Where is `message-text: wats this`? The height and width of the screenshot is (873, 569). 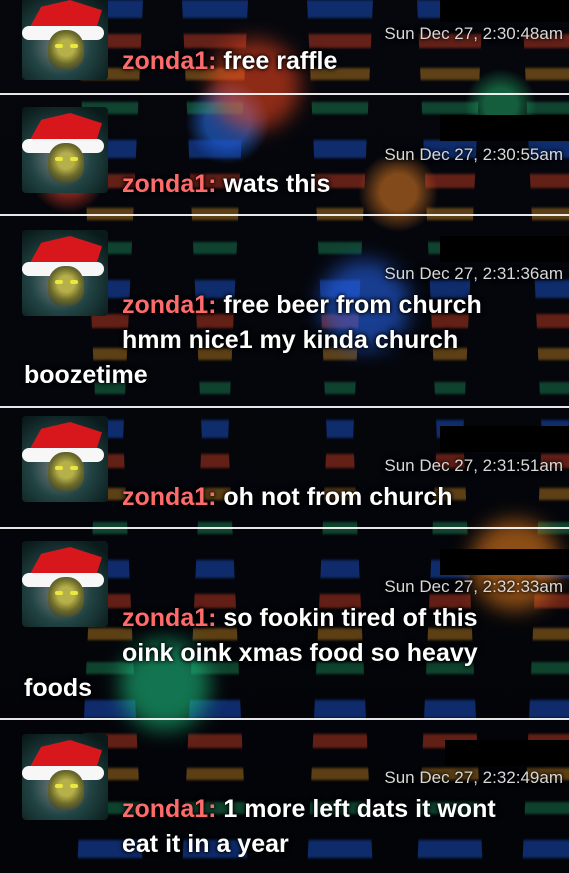 message-text: wats this is located at coordinates (277, 184).